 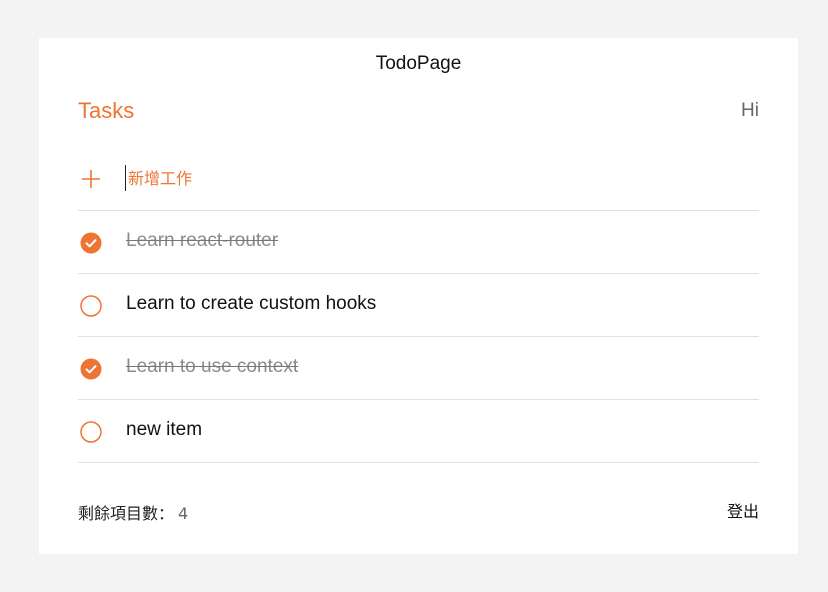 I want to click on logout-button: 登出, so click(x=743, y=510).